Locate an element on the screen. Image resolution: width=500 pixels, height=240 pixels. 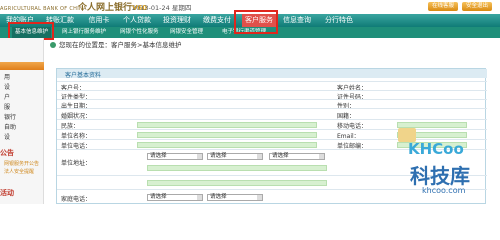
company-name-input is located at coordinates (227, 135).